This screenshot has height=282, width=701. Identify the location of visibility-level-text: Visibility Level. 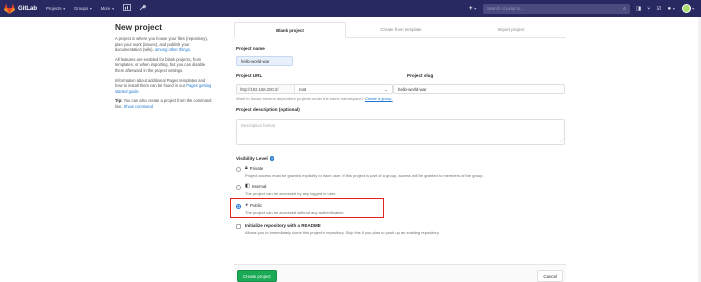
(252, 158).